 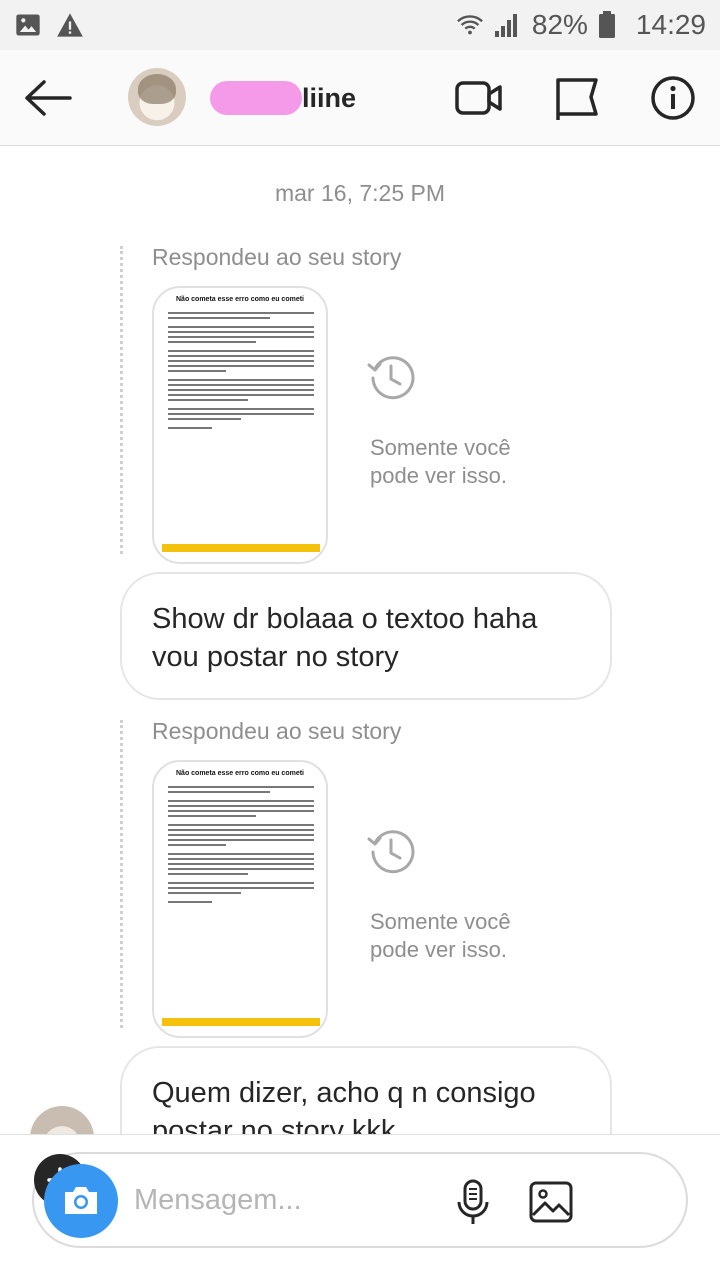 What do you see at coordinates (256, 98) in the screenshot?
I see `username-redaction` at bounding box center [256, 98].